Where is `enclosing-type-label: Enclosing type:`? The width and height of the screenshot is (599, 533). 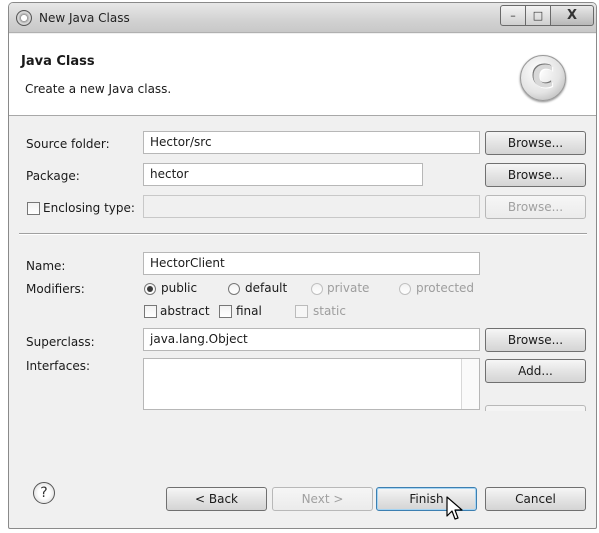
enclosing-type-label: Enclosing type: is located at coordinates (89, 208).